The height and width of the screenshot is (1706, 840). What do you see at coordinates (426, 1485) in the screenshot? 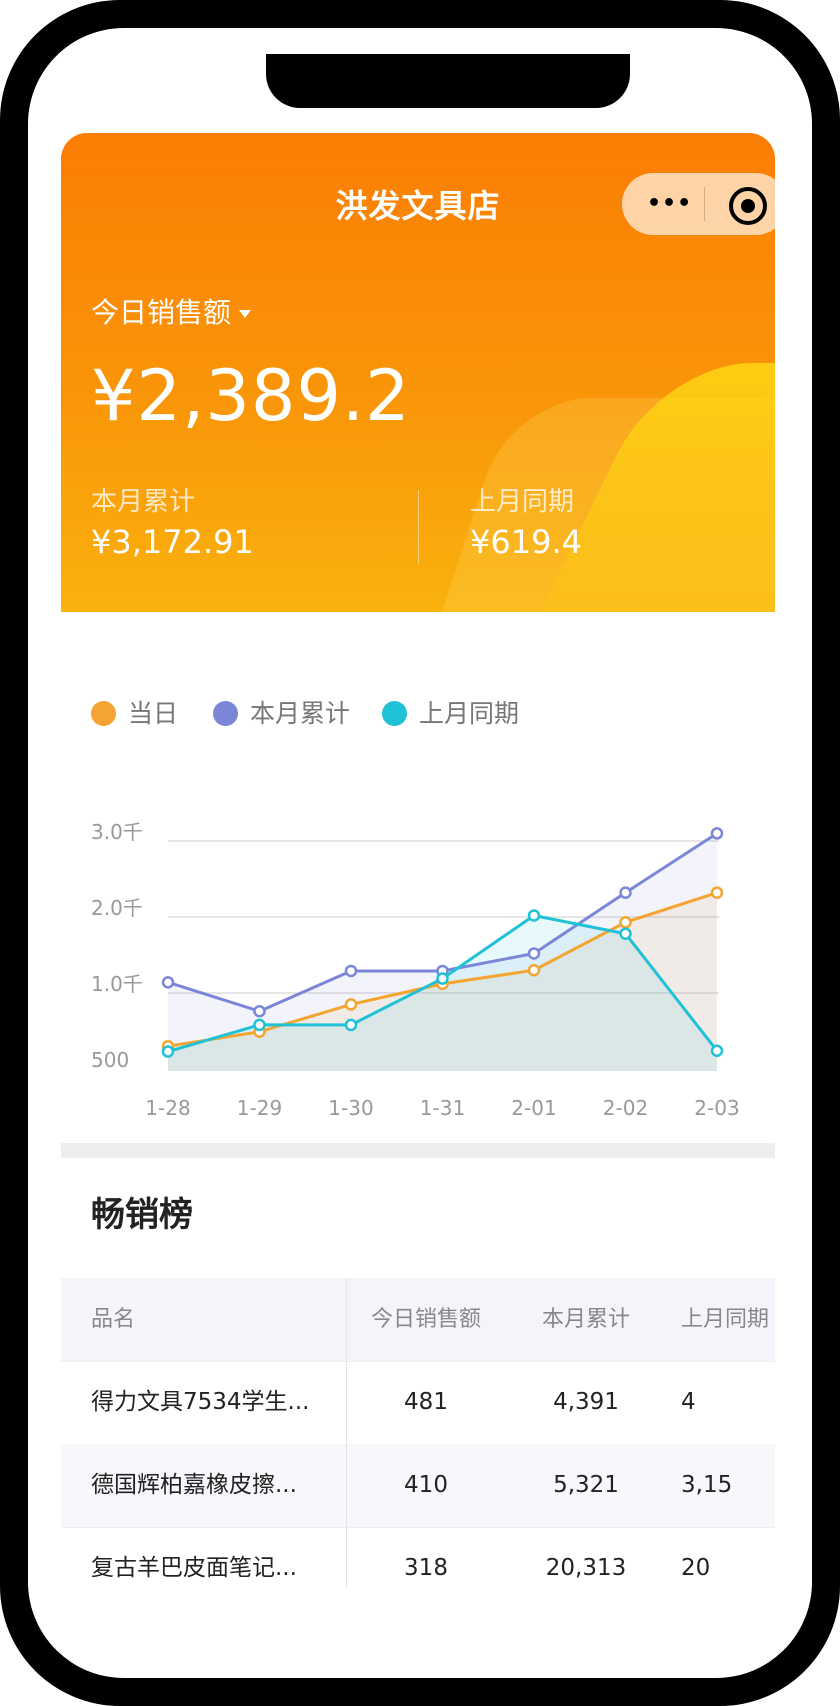
I see `today-sales: 410` at bounding box center [426, 1485].